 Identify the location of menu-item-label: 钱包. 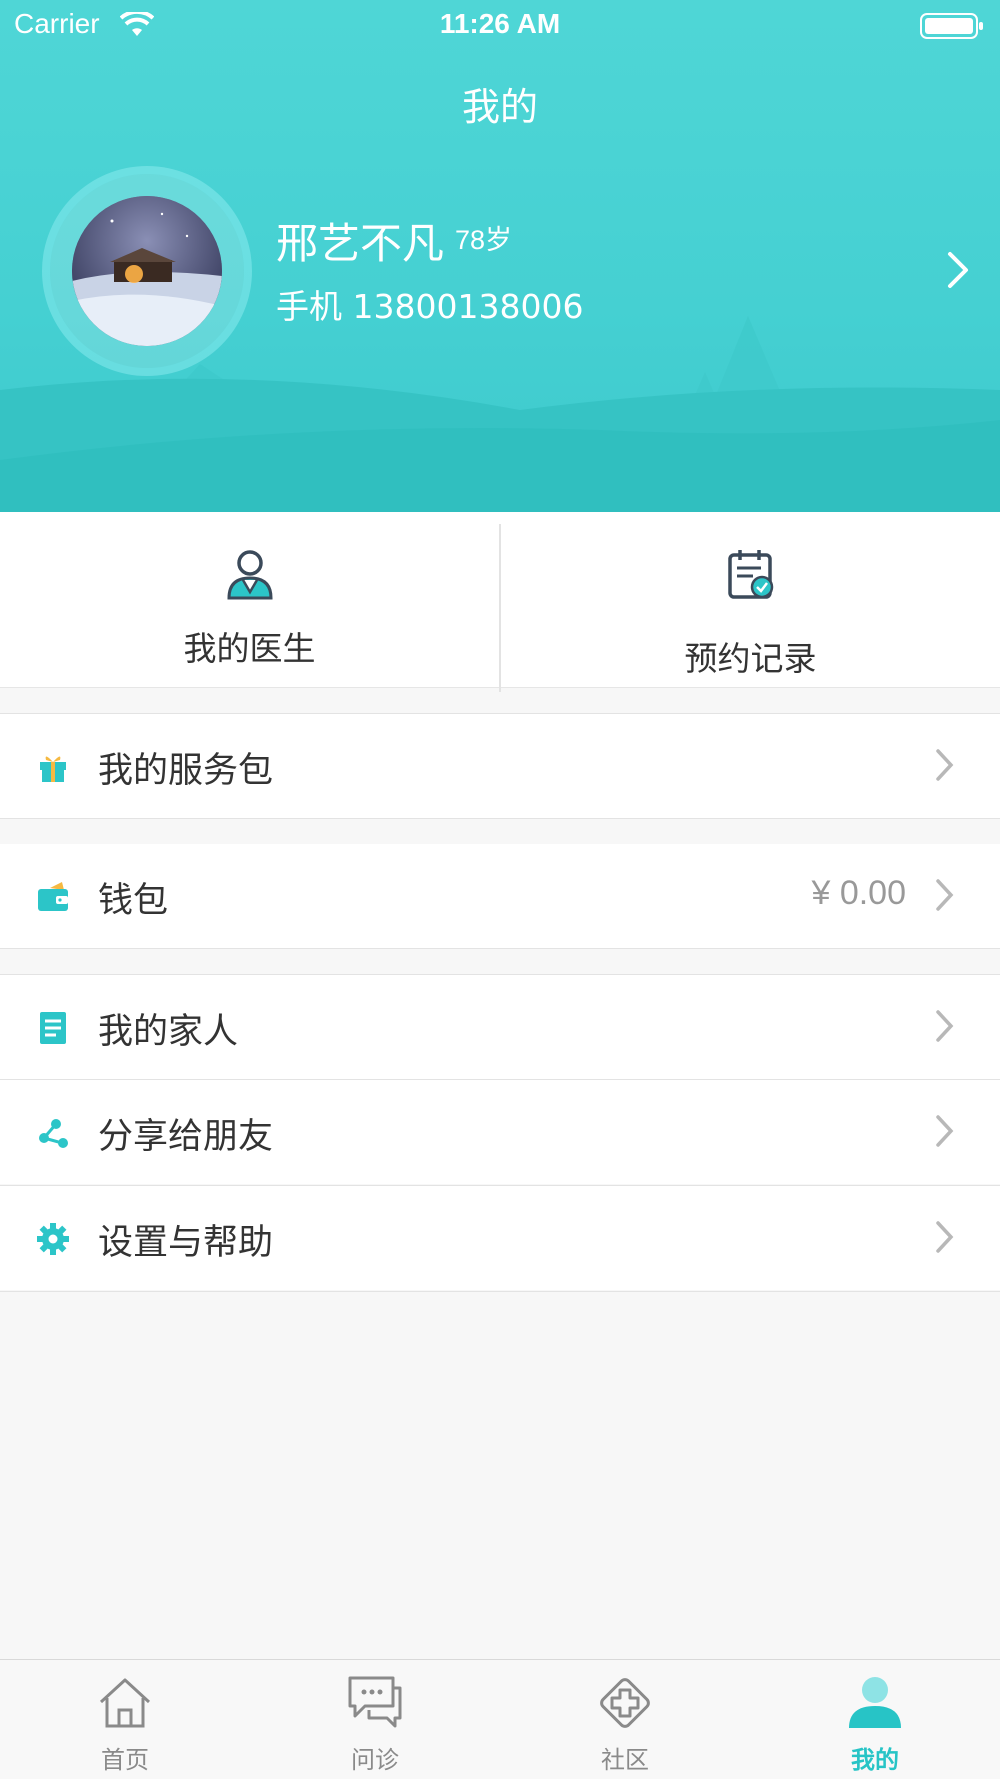
(133, 901).